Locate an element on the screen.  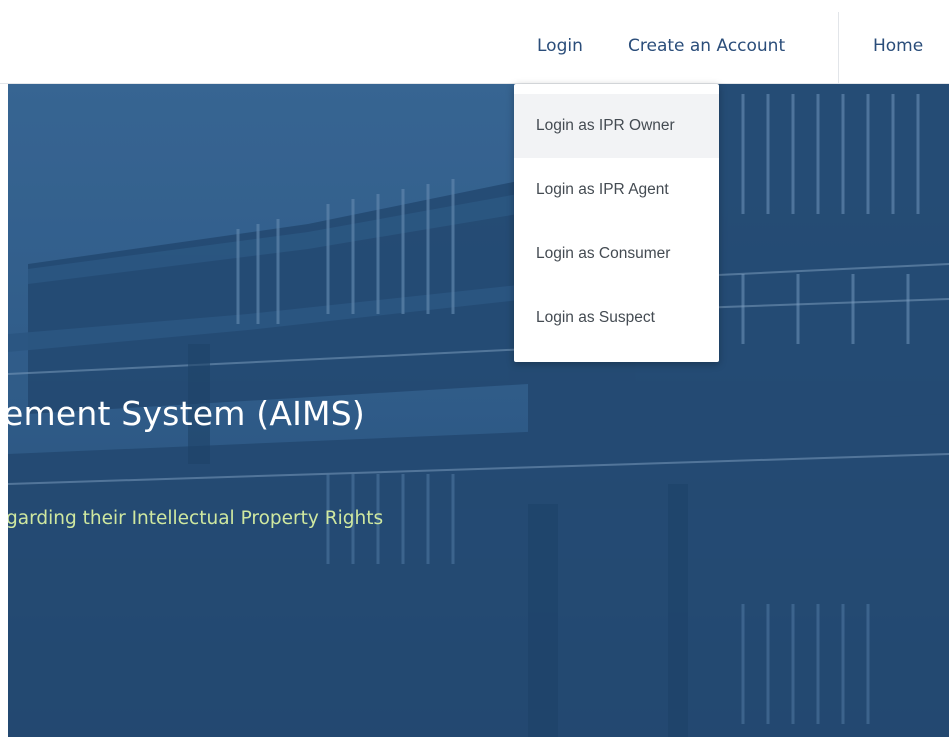
menu-item-login-ipr-agent: Login as IPR Agent is located at coordinates (616, 190).